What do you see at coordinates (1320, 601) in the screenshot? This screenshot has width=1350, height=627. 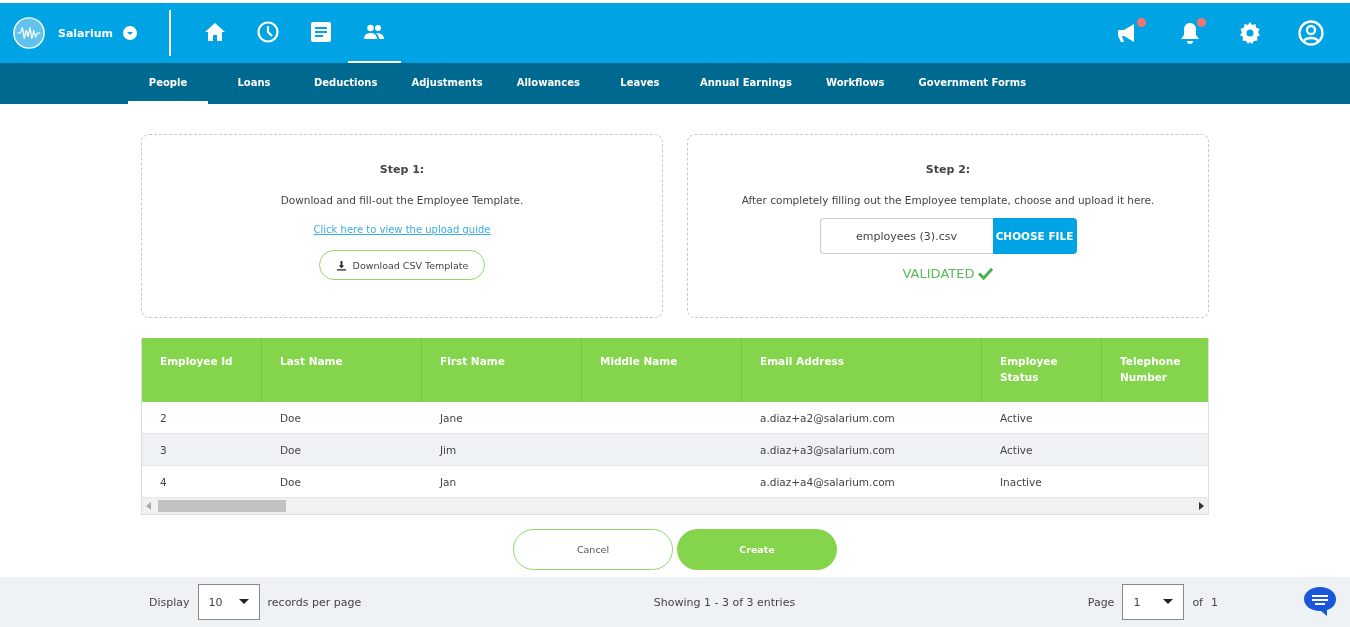 I see `chat-icon` at bounding box center [1320, 601].